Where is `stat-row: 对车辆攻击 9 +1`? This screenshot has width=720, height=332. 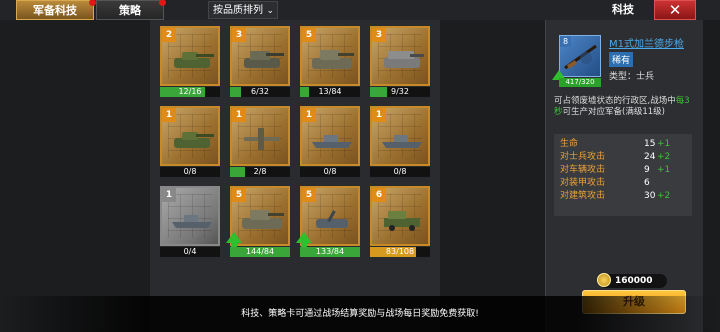
stat-row: 对车辆攻击 9 +1 is located at coordinates (623, 170).